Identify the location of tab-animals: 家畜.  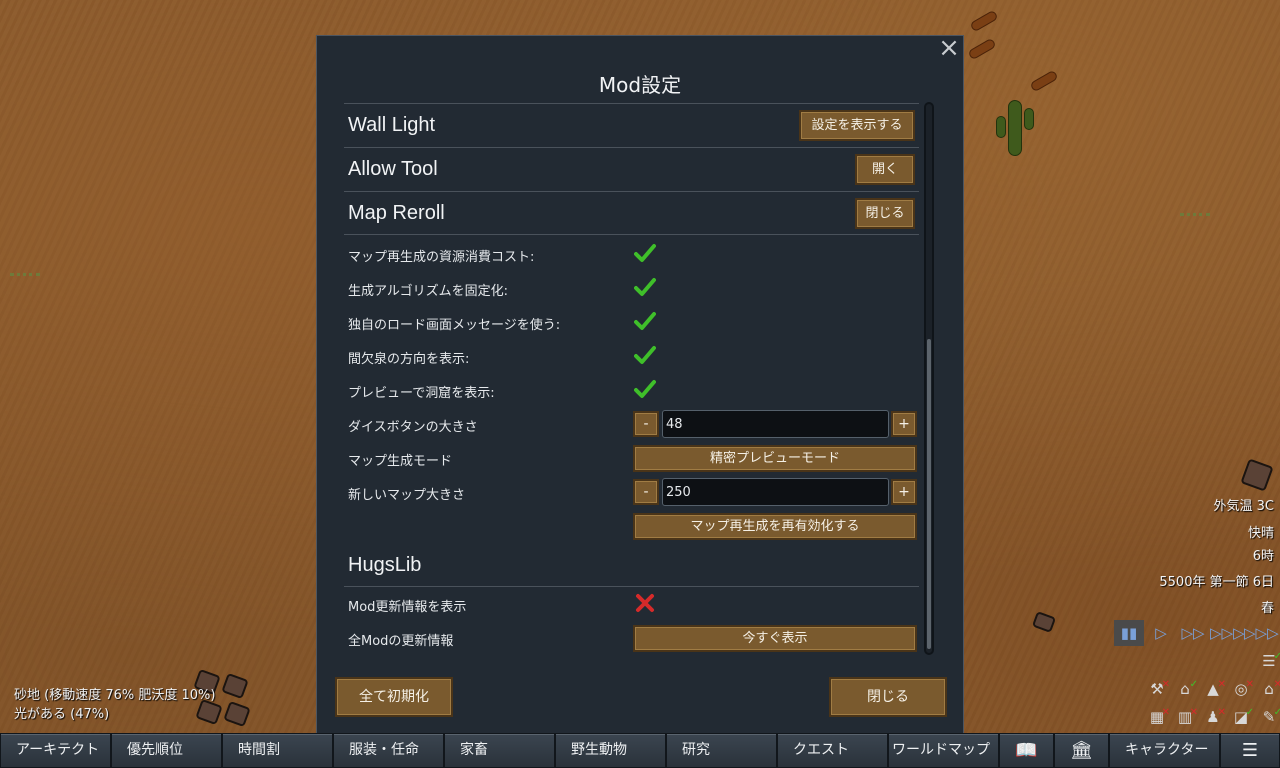
(499, 750).